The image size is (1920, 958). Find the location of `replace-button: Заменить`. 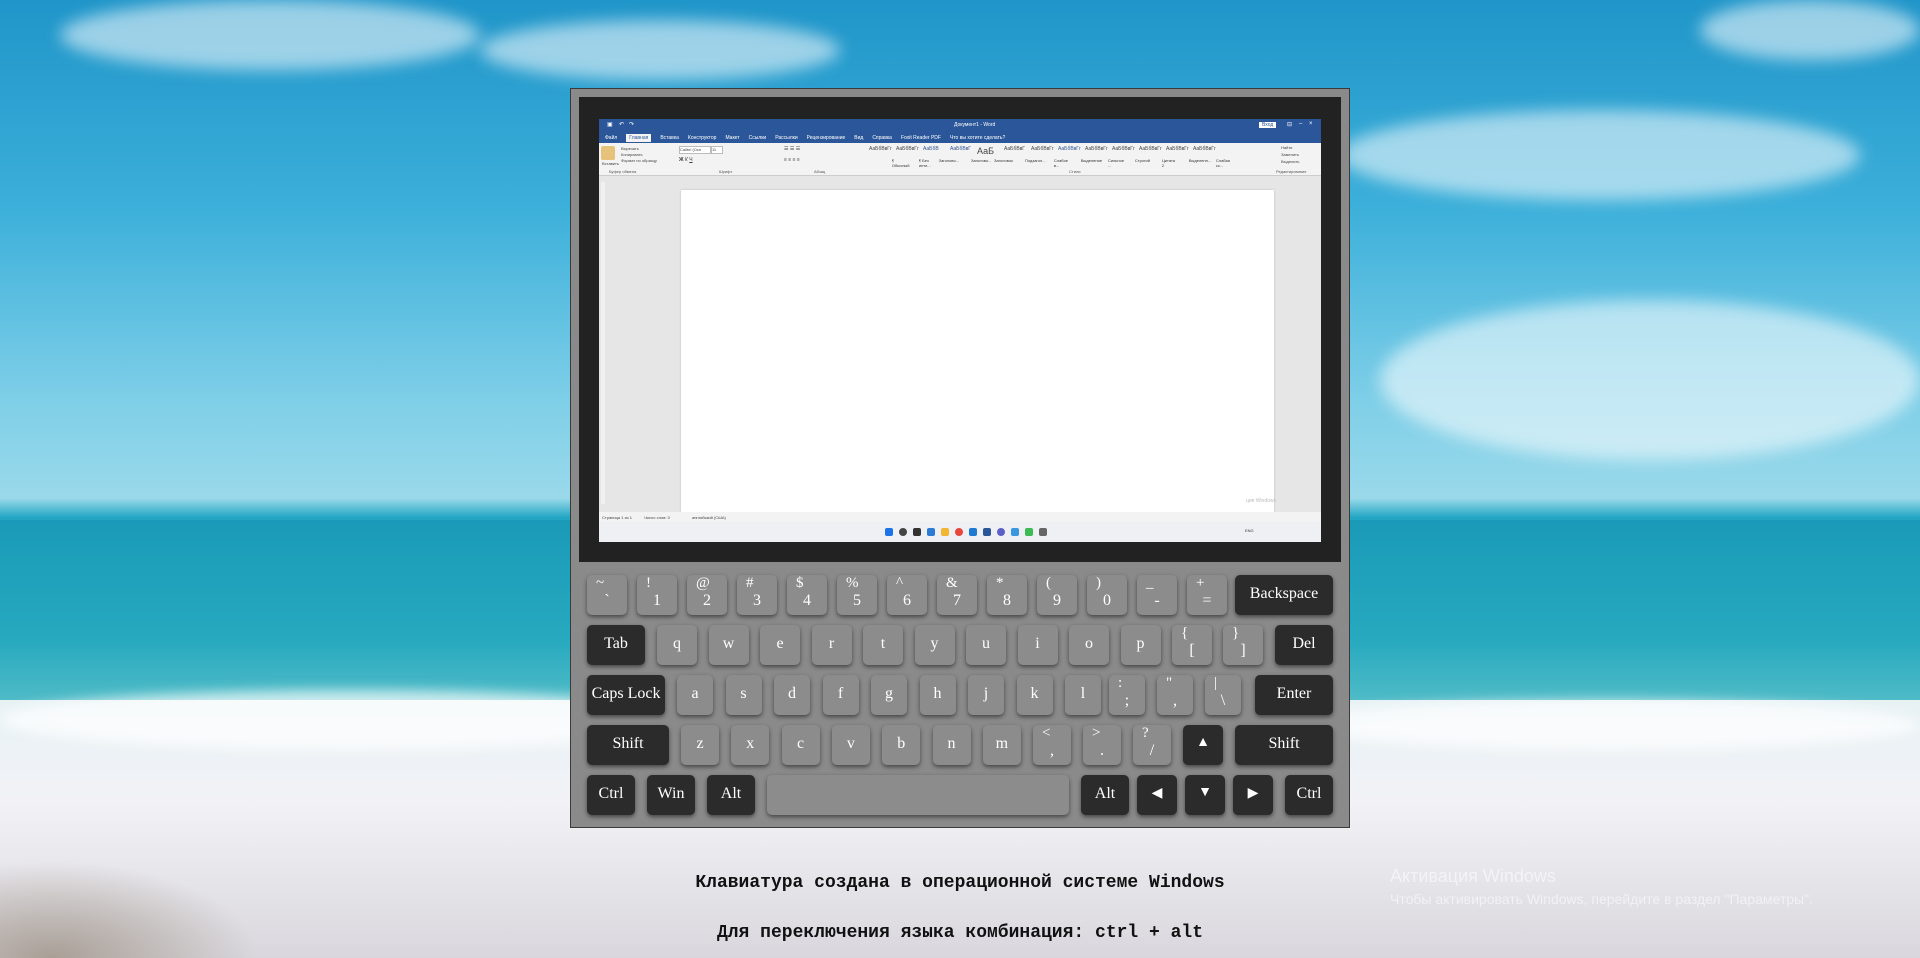

replace-button: Заменить is located at coordinates (1290, 154).